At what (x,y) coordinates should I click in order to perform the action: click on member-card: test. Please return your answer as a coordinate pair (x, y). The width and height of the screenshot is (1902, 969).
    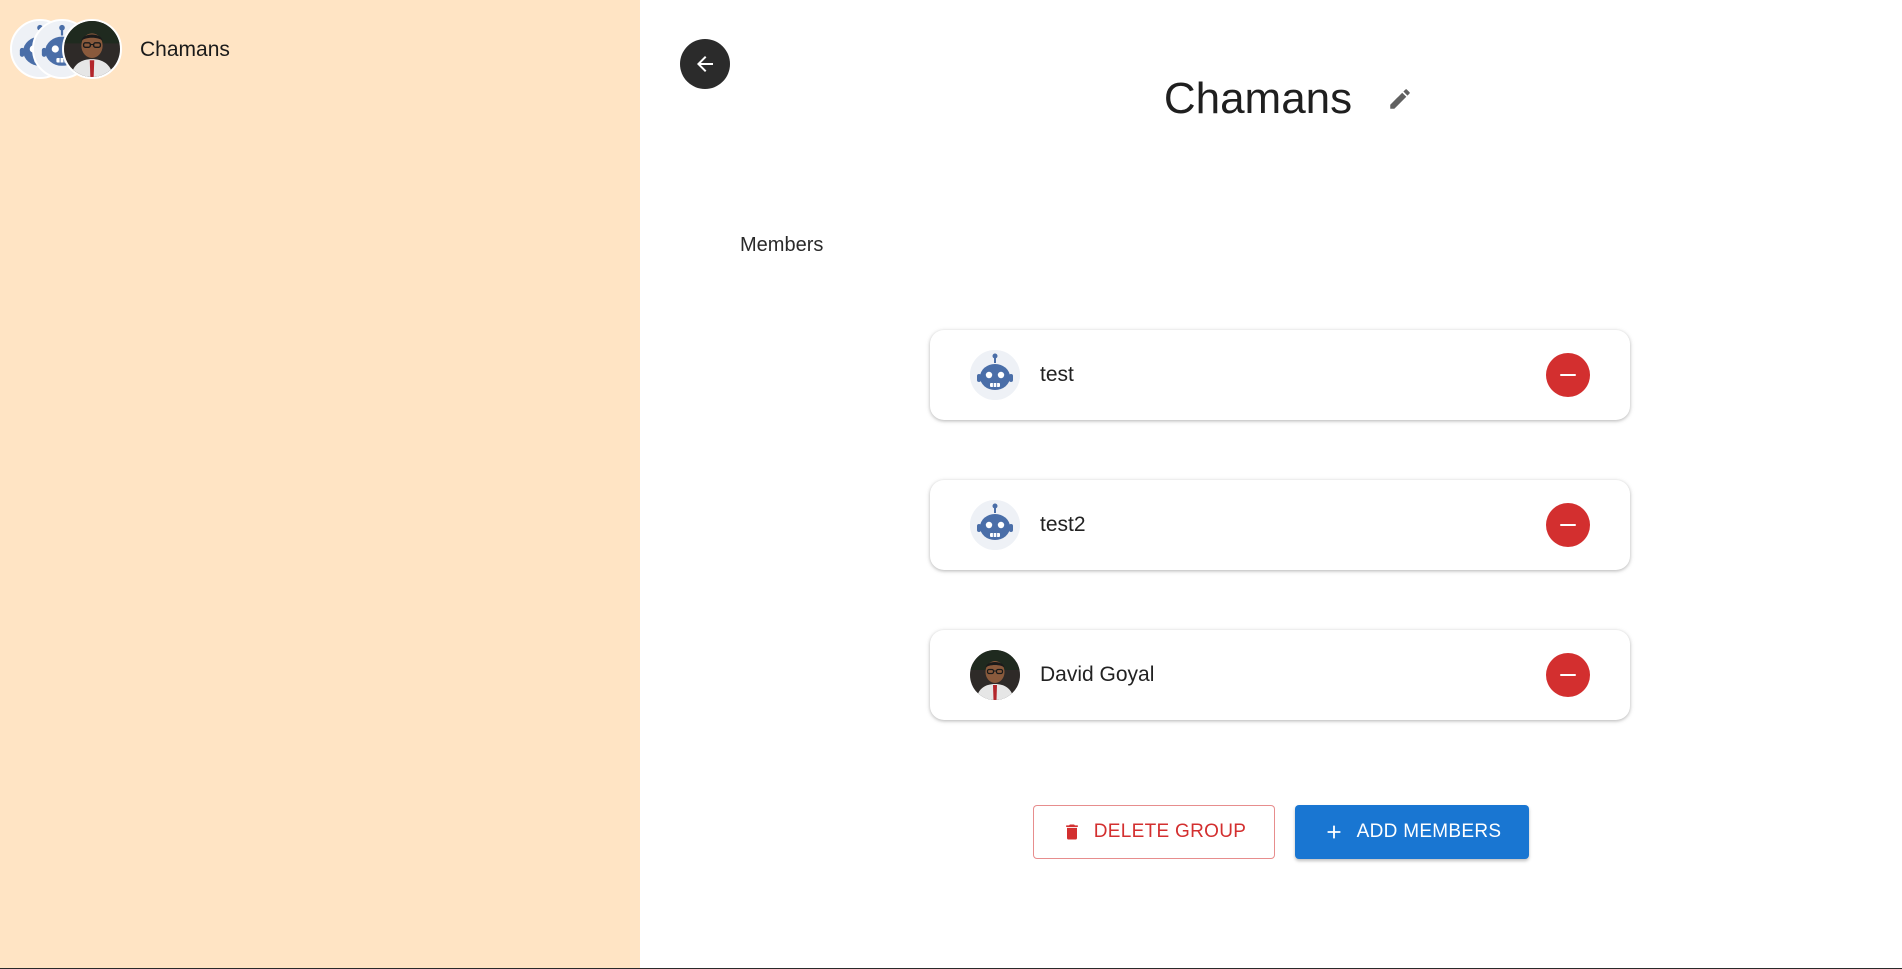
    Looking at the image, I should click on (1280, 375).